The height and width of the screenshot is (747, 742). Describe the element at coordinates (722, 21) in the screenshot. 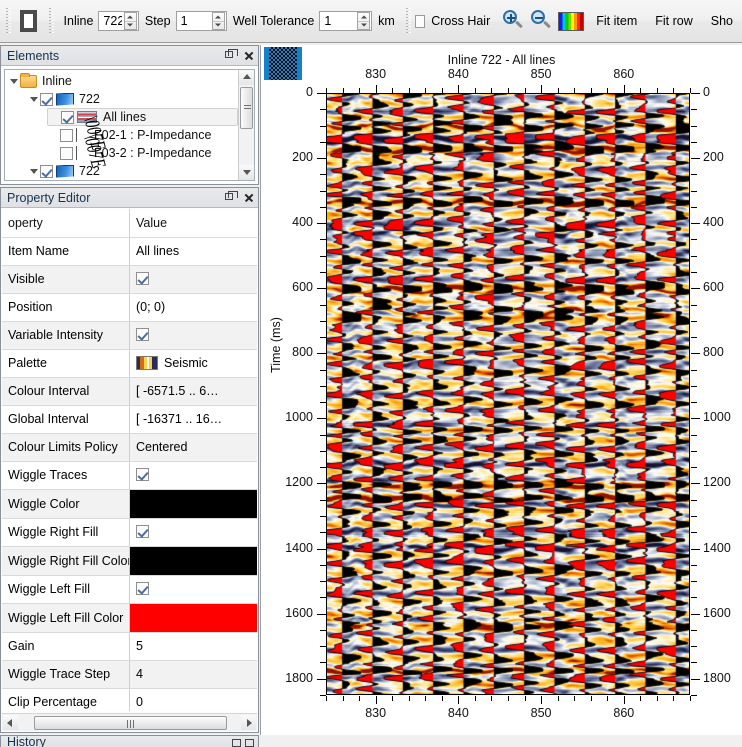

I see `show-button: Sho` at that location.